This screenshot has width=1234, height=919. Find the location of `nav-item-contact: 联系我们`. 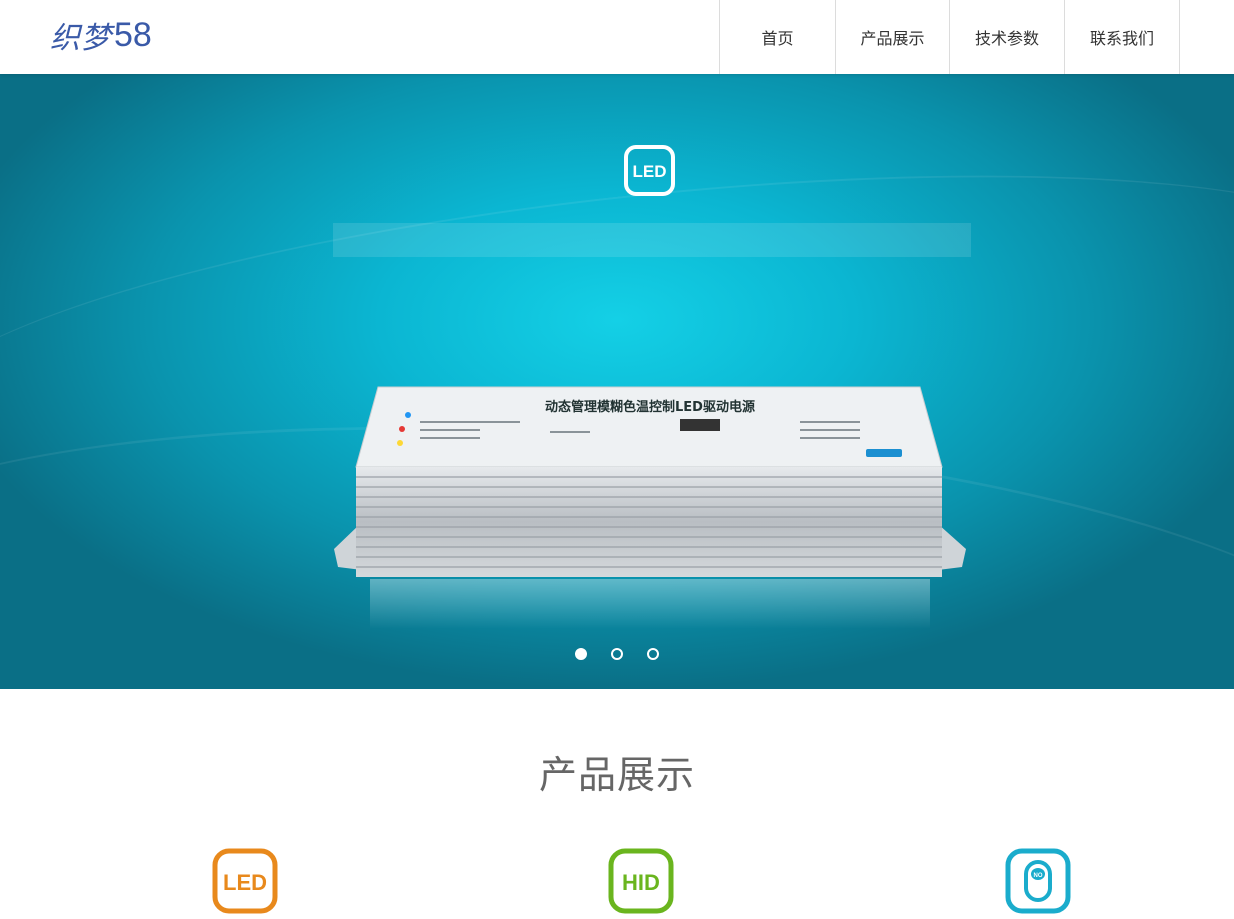

nav-item-contact: 联系我们 is located at coordinates (1122, 37).